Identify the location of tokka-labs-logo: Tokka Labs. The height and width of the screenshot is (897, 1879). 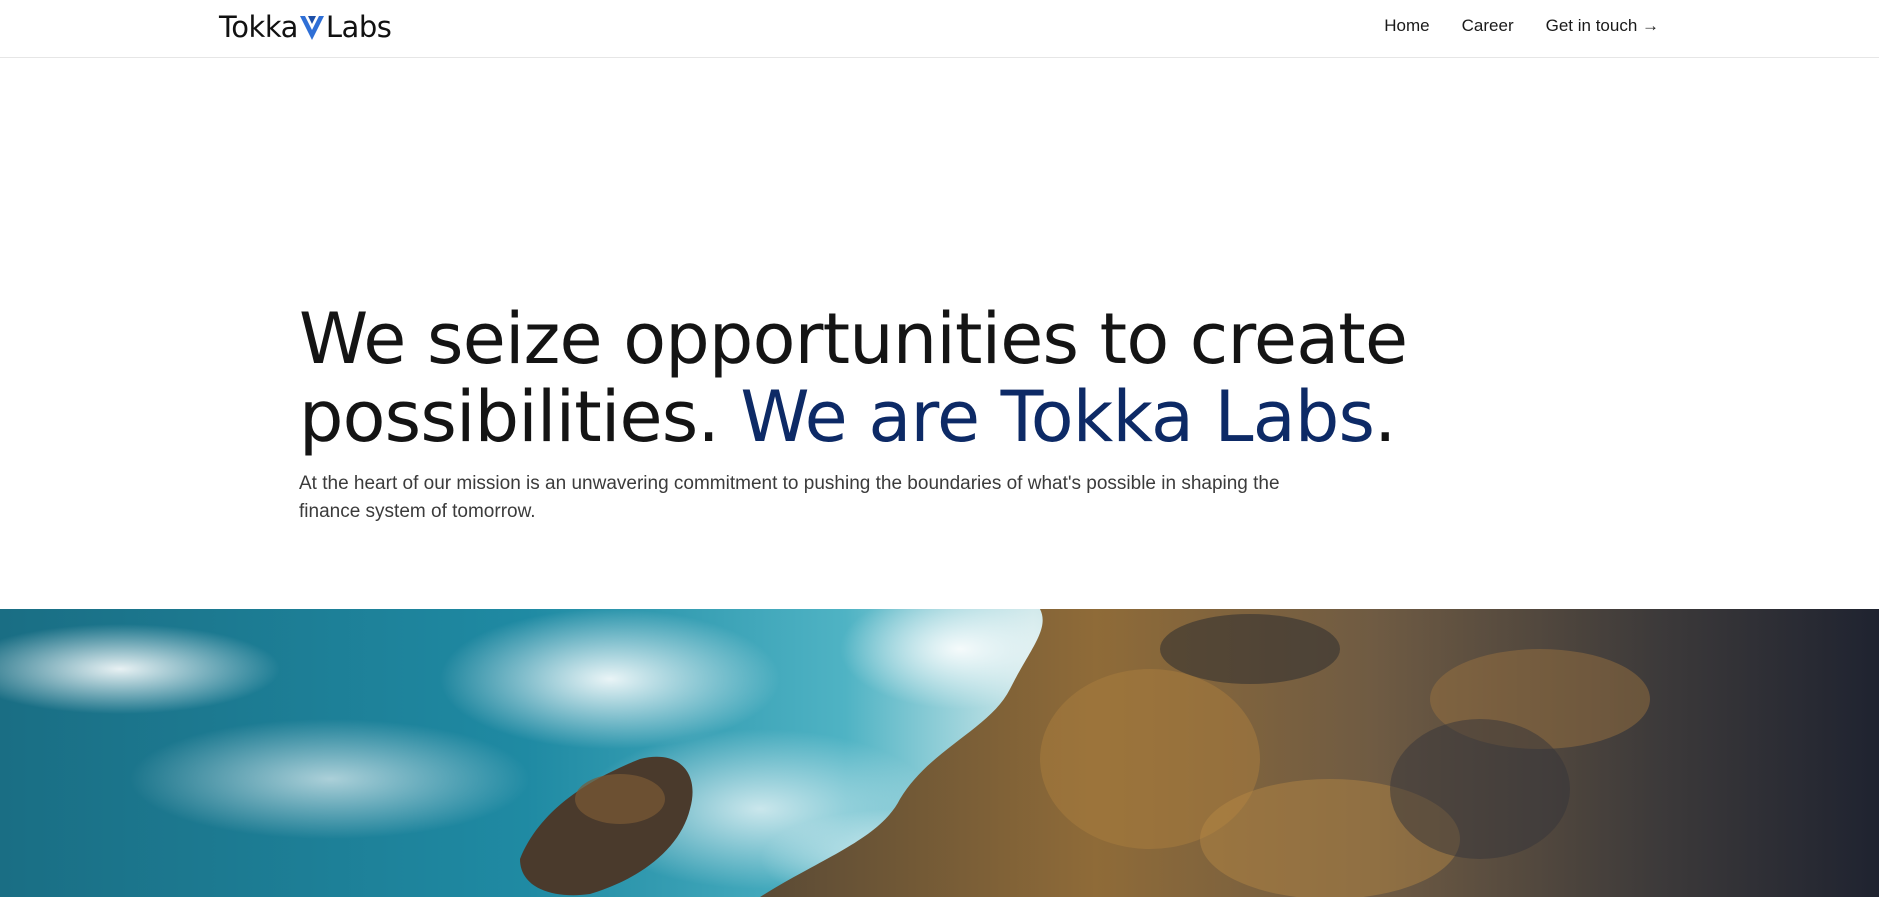
(305, 27).